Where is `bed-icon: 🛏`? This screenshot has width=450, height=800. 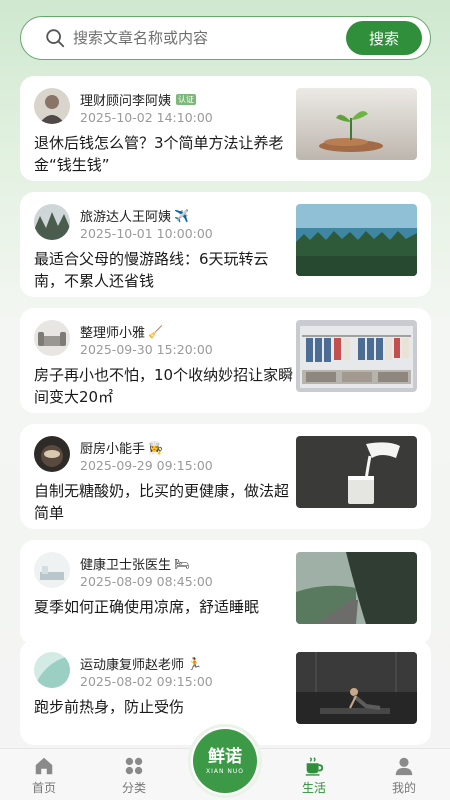 bed-icon: 🛏 is located at coordinates (182, 563).